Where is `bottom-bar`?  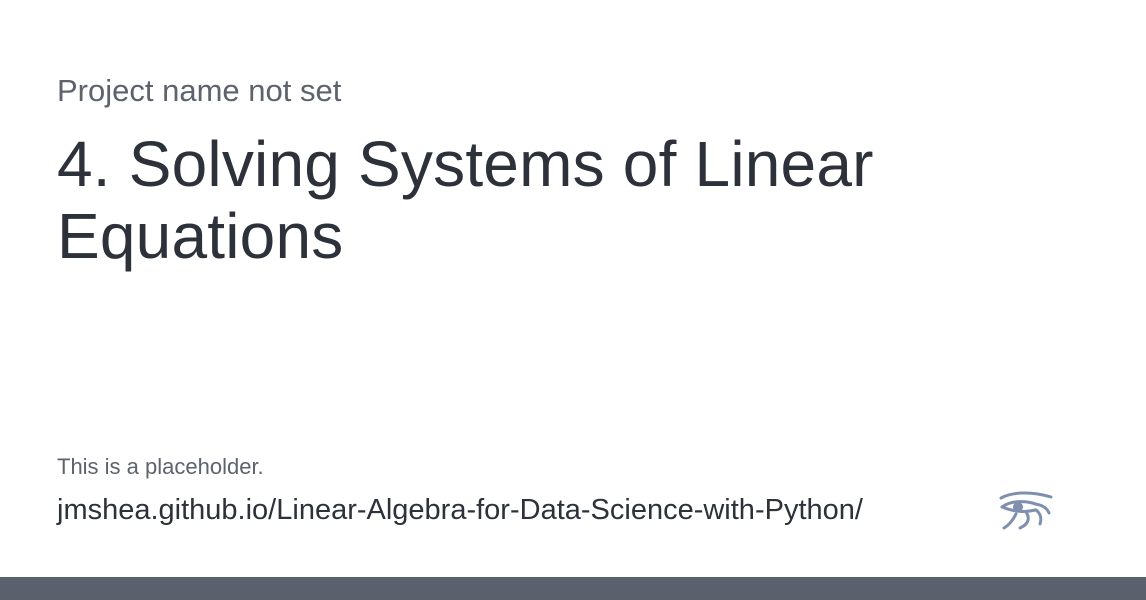 bottom-bar is located at coordinates (573, 588).